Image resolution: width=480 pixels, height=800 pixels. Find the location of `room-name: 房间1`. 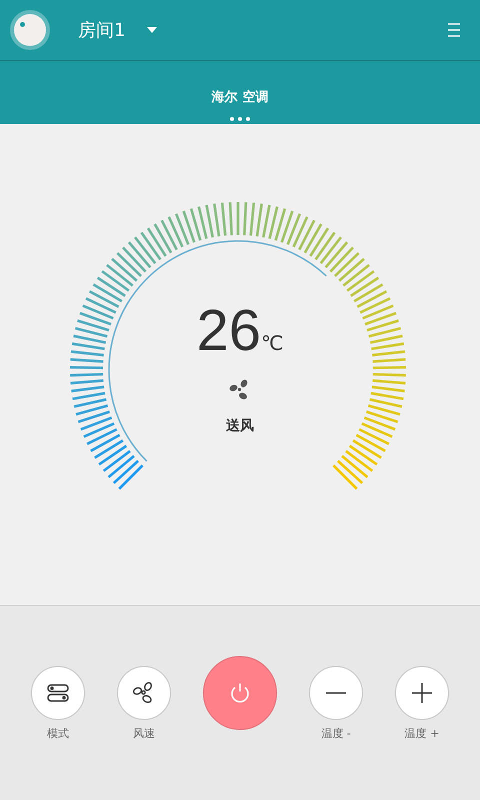

room-name: 房间1 is located at coordinates (102, 30).